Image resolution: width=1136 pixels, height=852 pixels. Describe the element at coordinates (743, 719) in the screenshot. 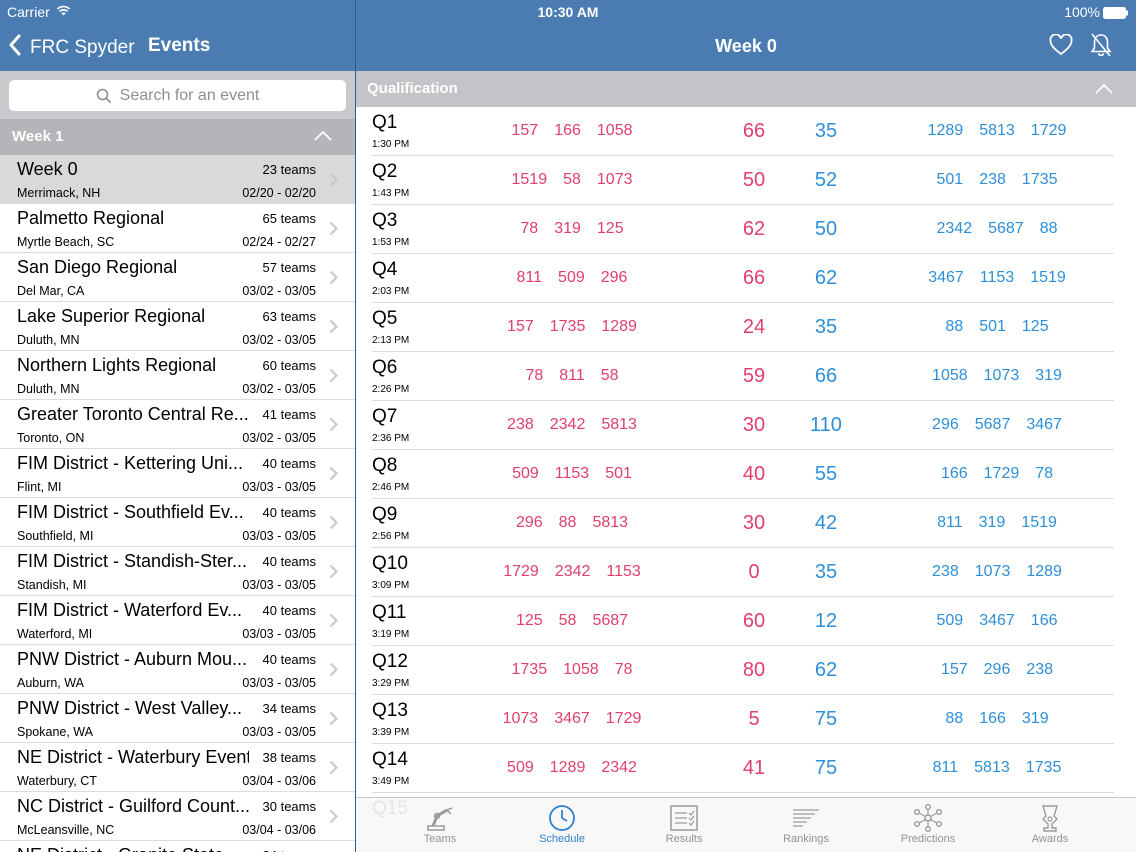

I see `match-row: Q13 3:39 PM 1073 3467 1729 5 75 88 166 319` at that location.